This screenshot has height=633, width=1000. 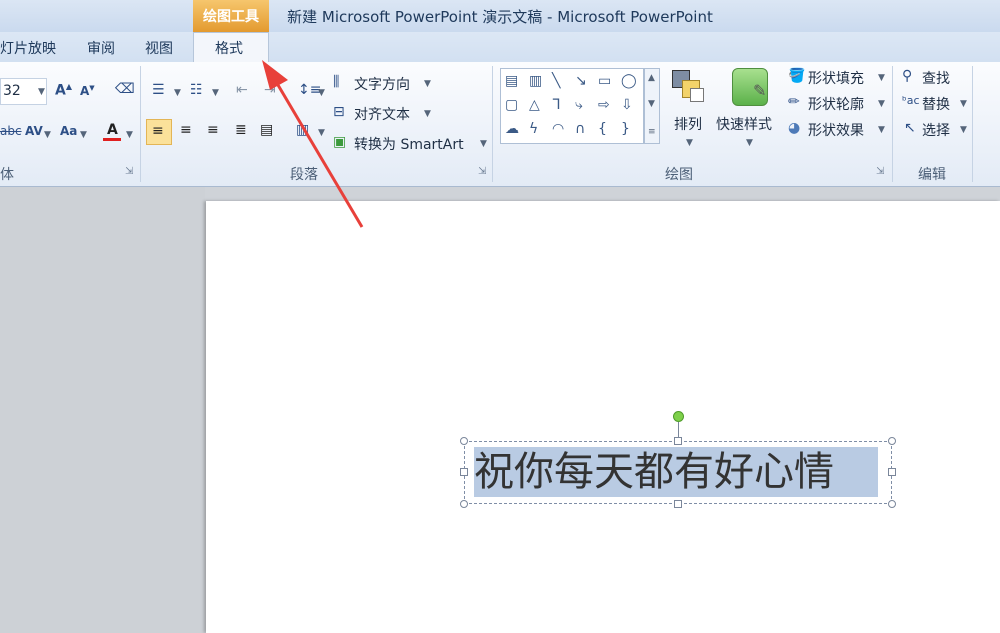 What do you see at coordinates (196, 90) in the screenshot?
I see `numbering-icon: ☷` at bounding box center [196, 90].